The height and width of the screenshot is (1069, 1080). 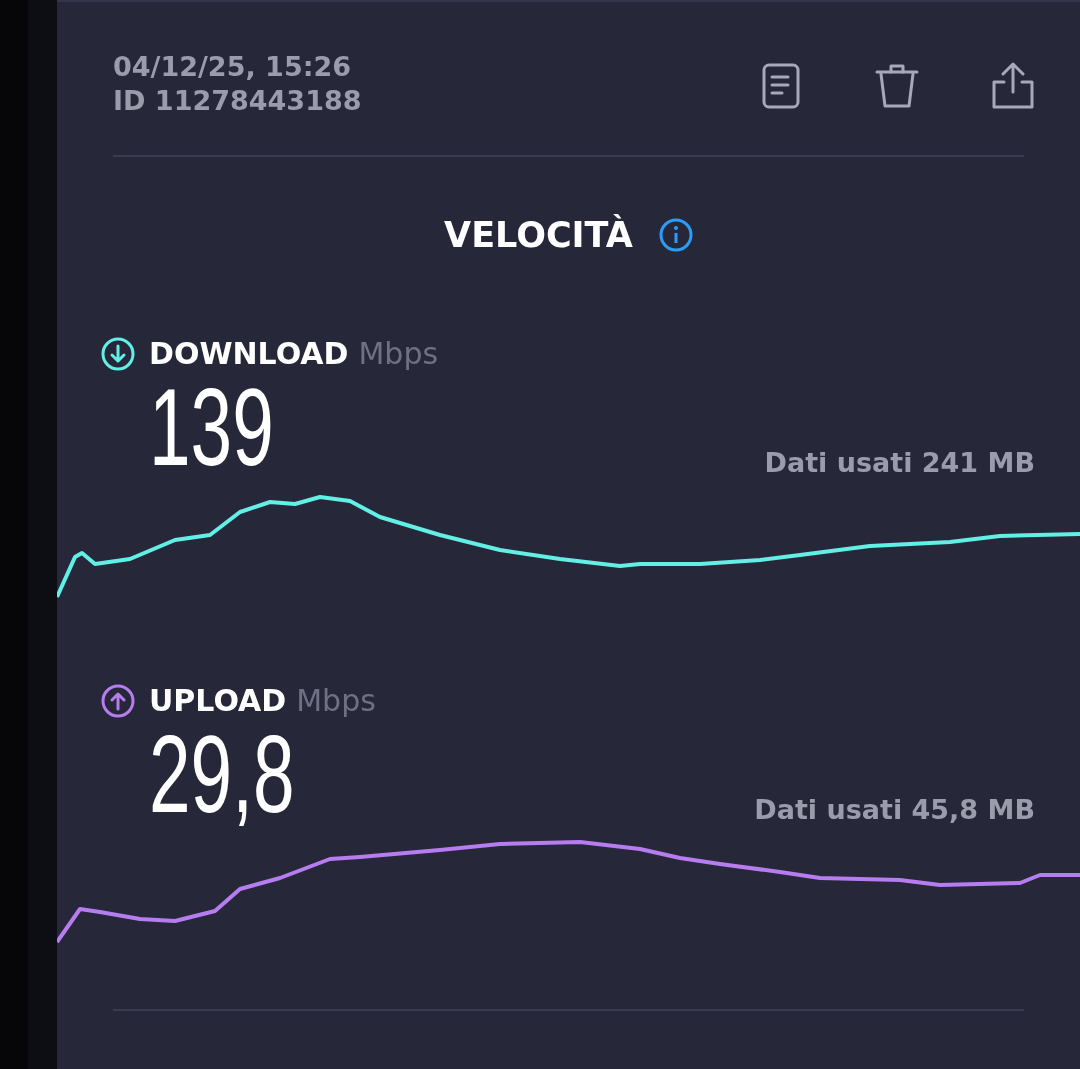 I want to click on speed-value: 139, so click(x=211, y=427).